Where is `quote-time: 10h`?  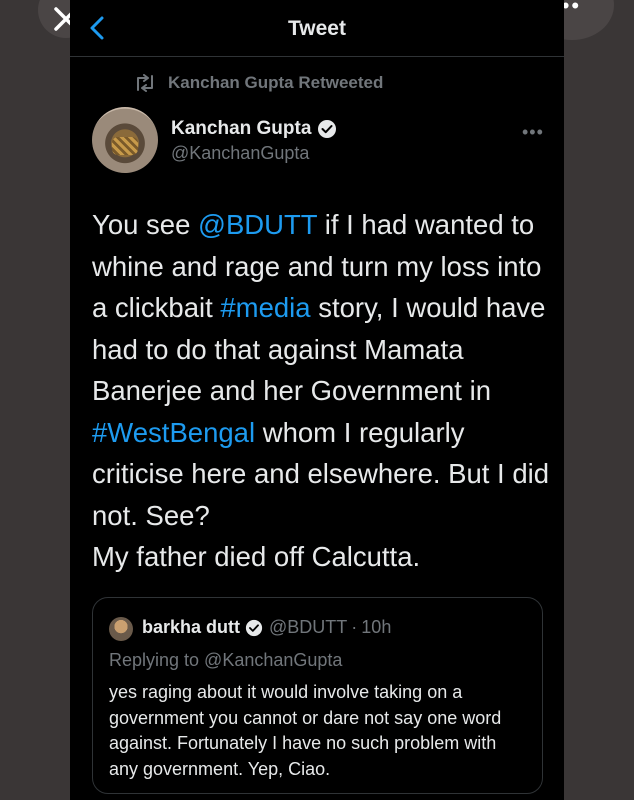
quote-time: 10h is located at coordinates (376, 627).